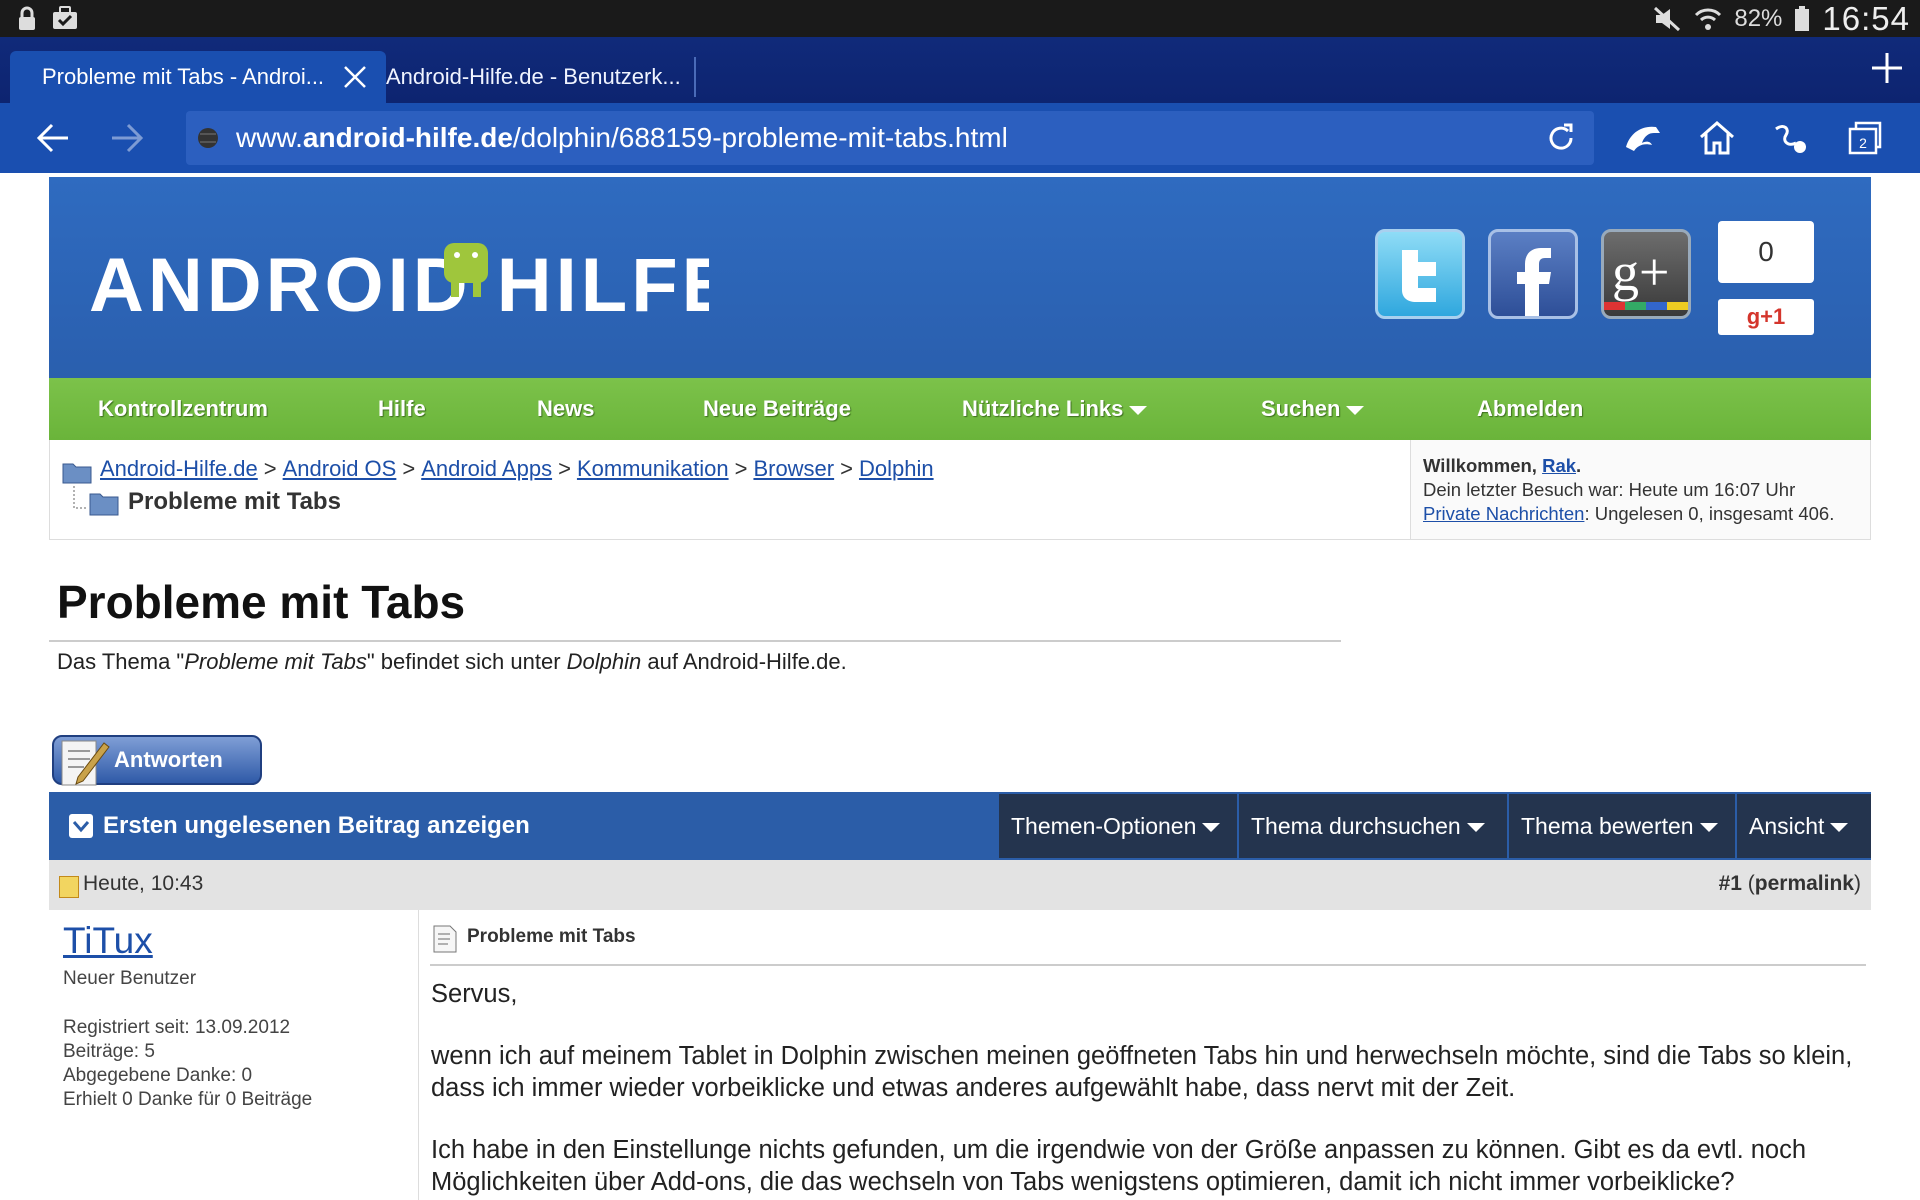  What do you see at coordinates (777, 409) in the screenshot?
I see `nav-neue-beitraege: Neue Beiträge` at bounding box center [777, 409].